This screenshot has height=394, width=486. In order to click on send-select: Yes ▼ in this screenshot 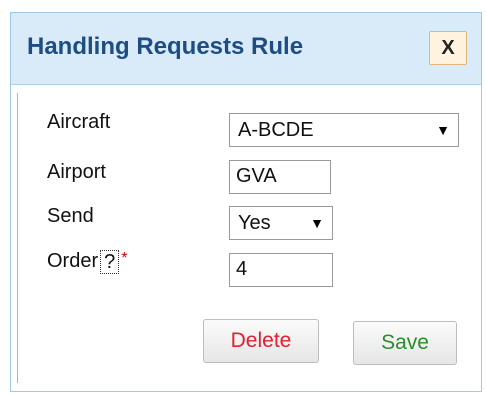, I will do `click(281, 223)`.